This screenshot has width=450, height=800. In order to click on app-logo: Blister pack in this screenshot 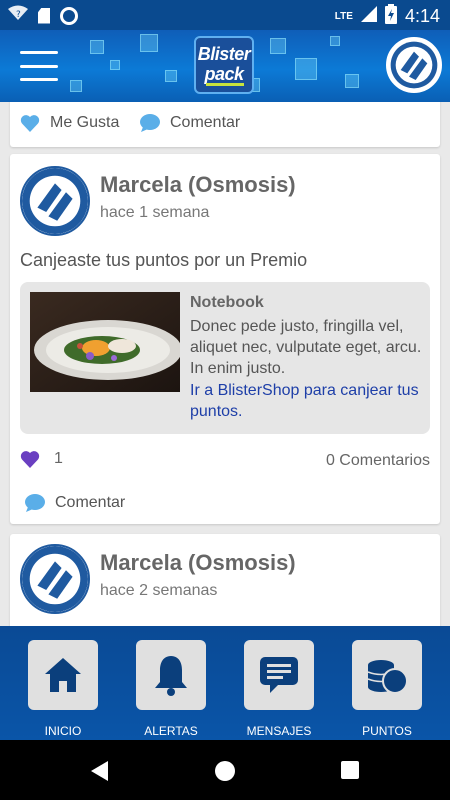, I will do `click(224, 65)`.